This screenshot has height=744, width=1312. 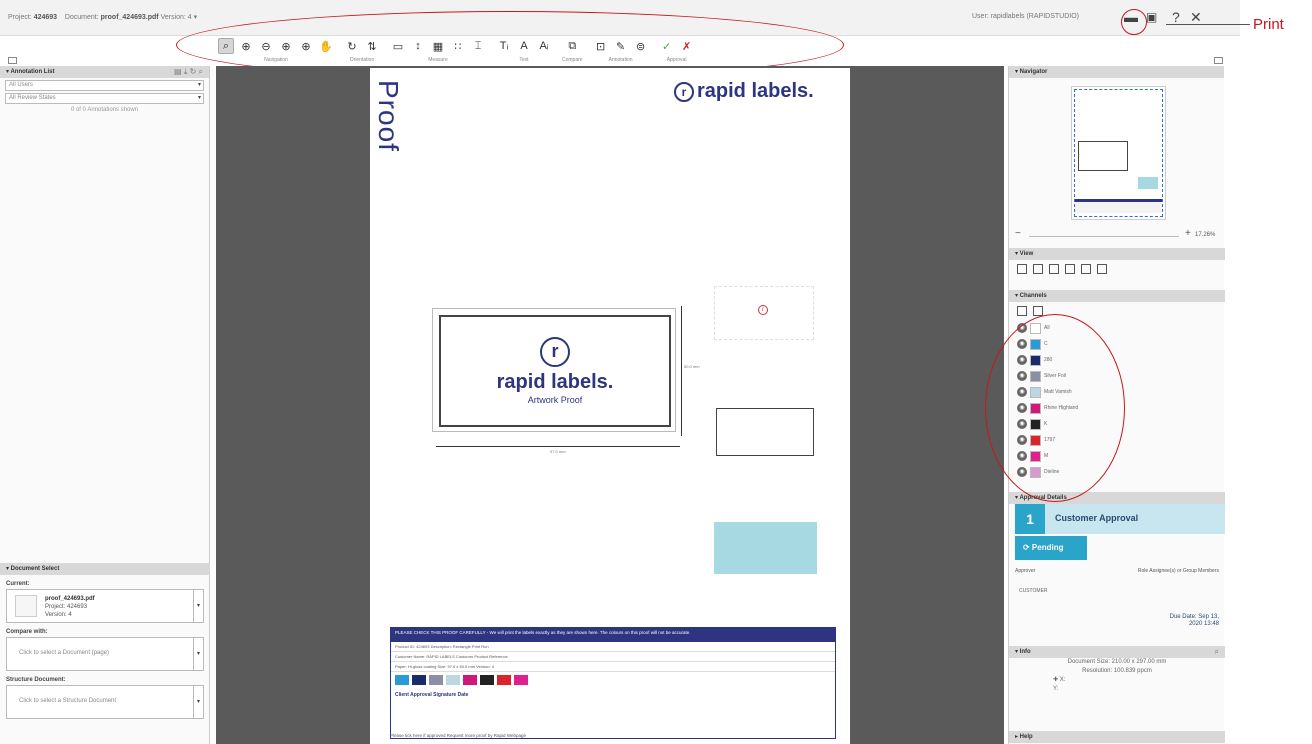 What do you see at coordinates (1117, 652) in the screenshot?
I see `info-header: ▾ Info ⌕` at bounding box center [1117, 652].